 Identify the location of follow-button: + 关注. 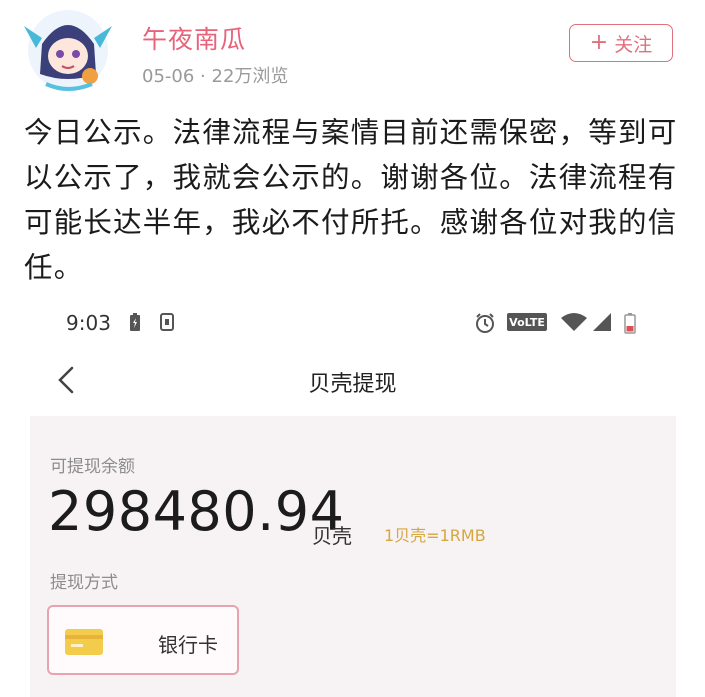
(621, 43).